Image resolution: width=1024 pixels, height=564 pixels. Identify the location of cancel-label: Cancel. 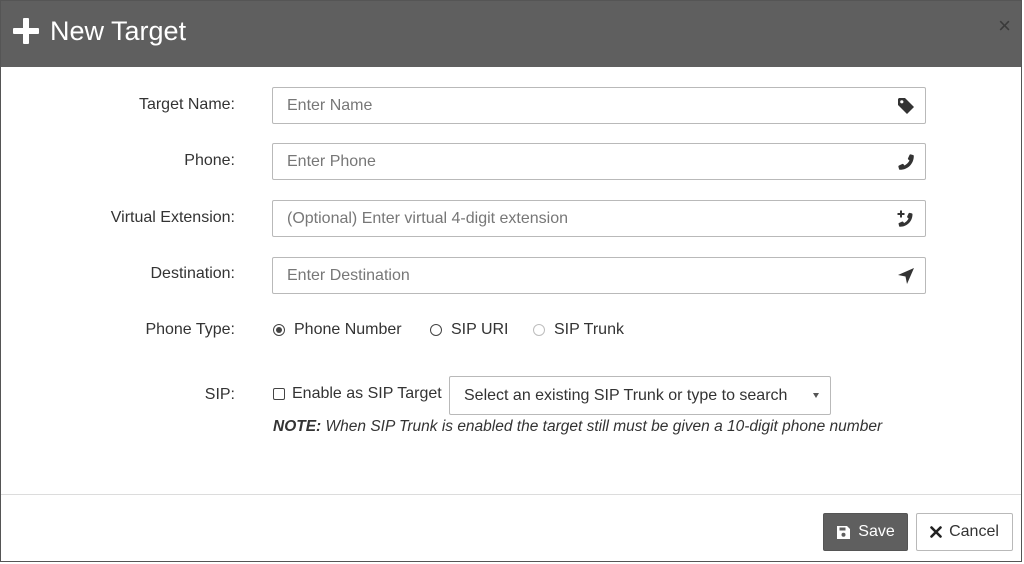
(974, 531).